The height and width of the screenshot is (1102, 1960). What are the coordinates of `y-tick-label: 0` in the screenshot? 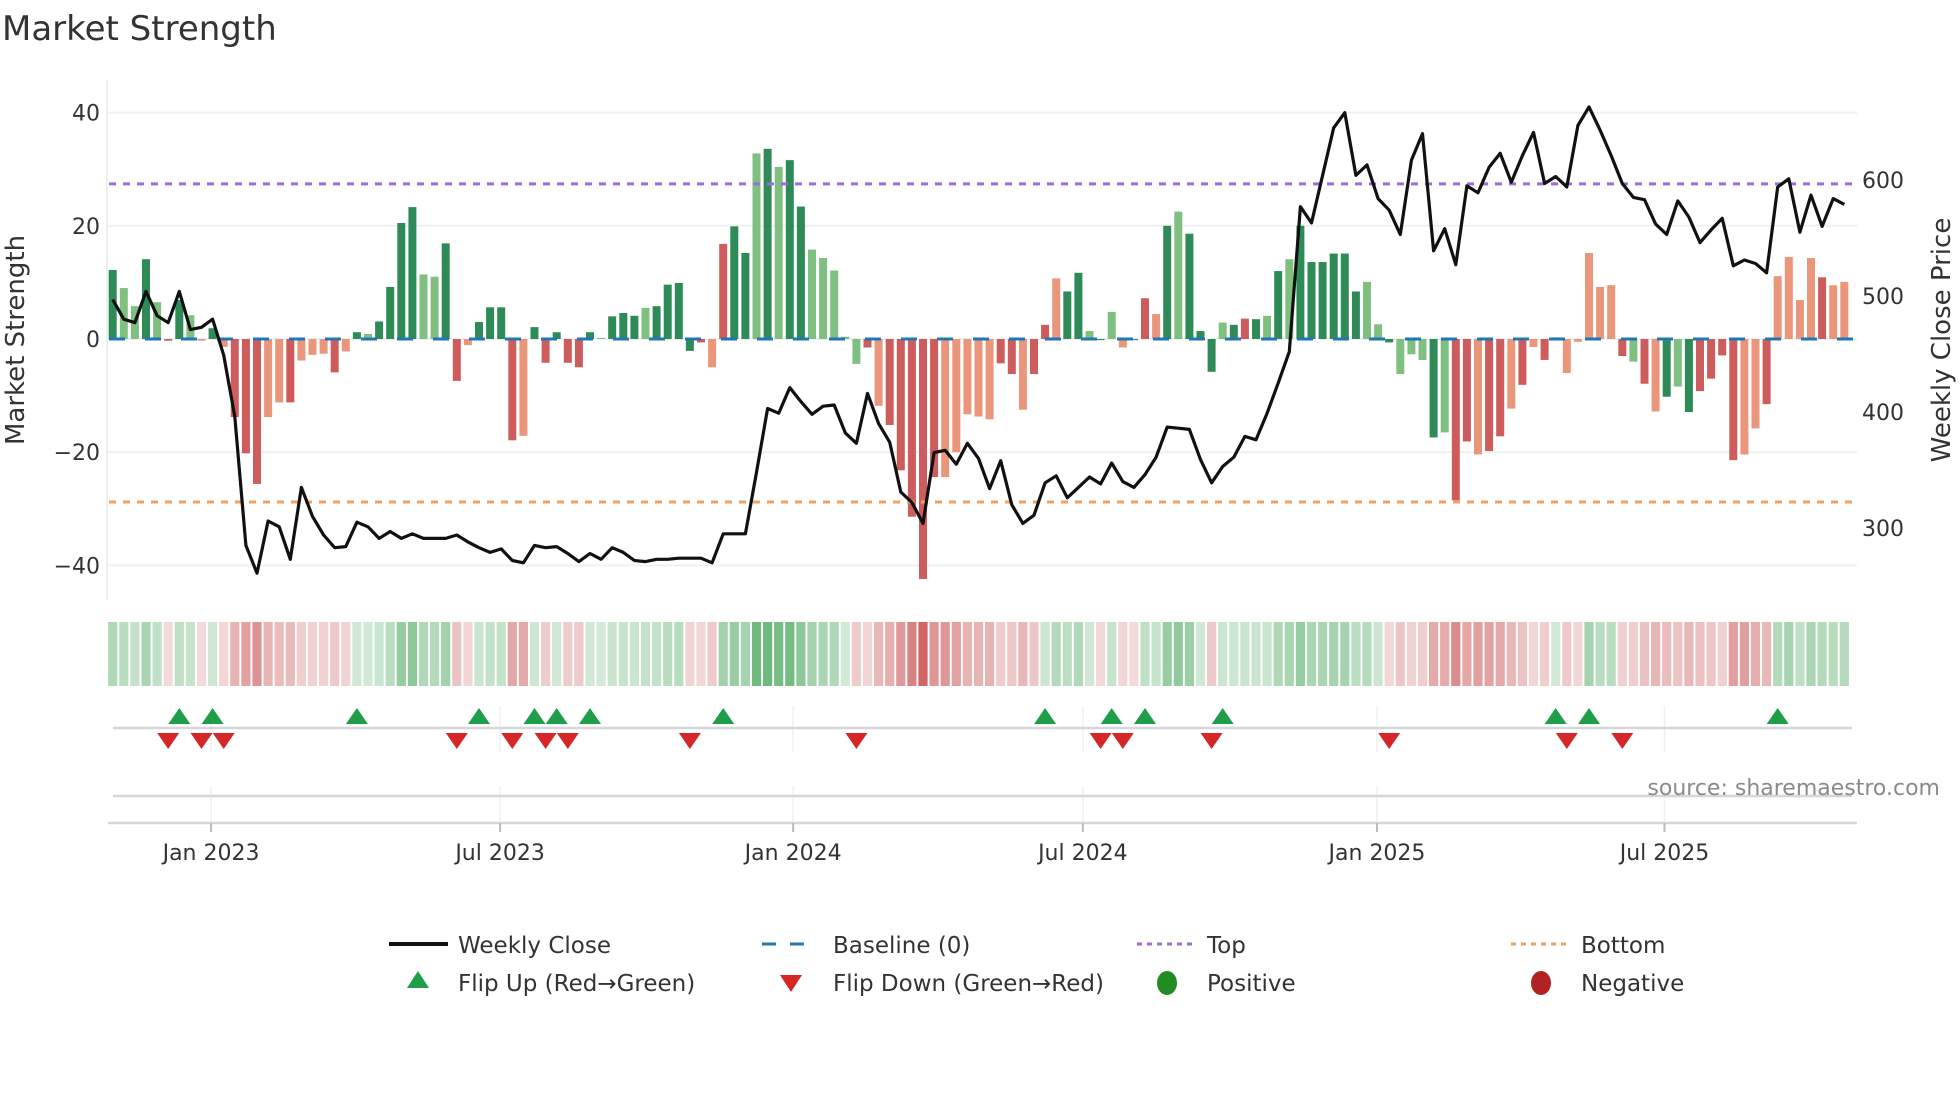 It's located at (93, 340).